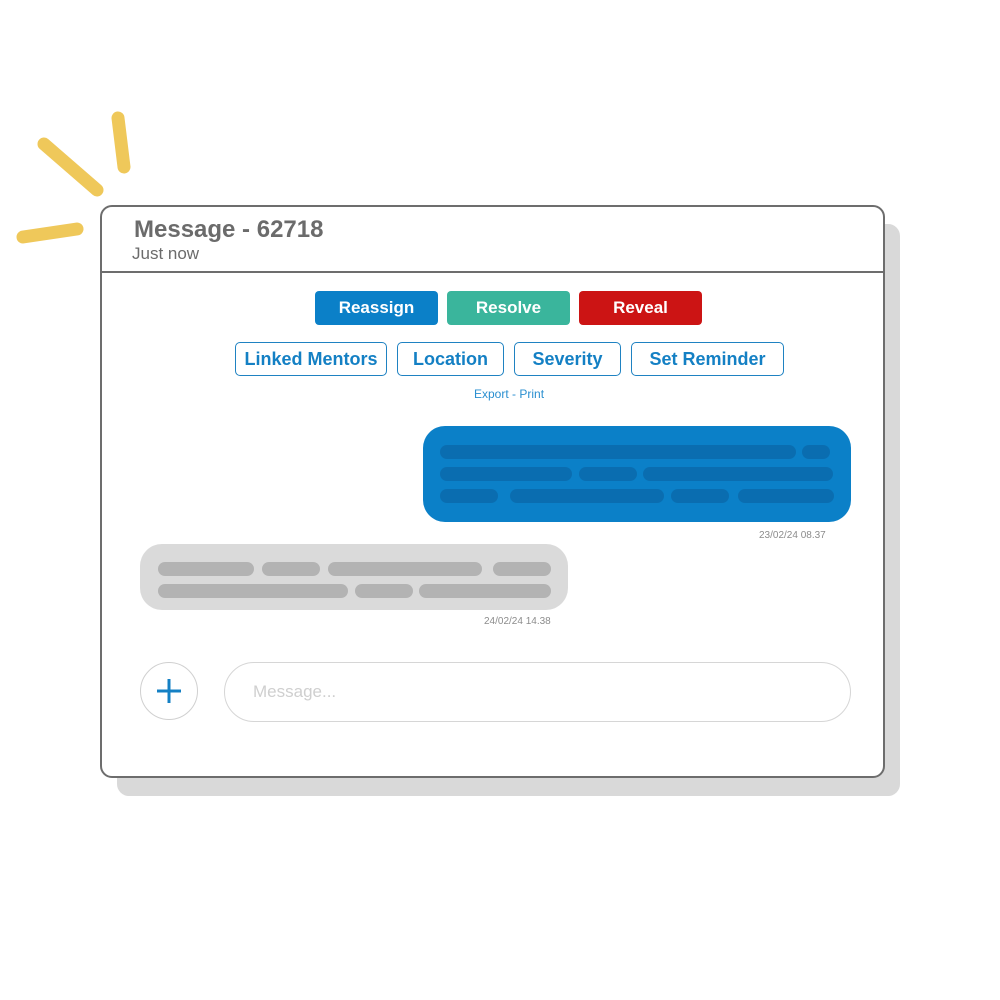  I want to click on page-title: Message - 62718, so click(229, 229).